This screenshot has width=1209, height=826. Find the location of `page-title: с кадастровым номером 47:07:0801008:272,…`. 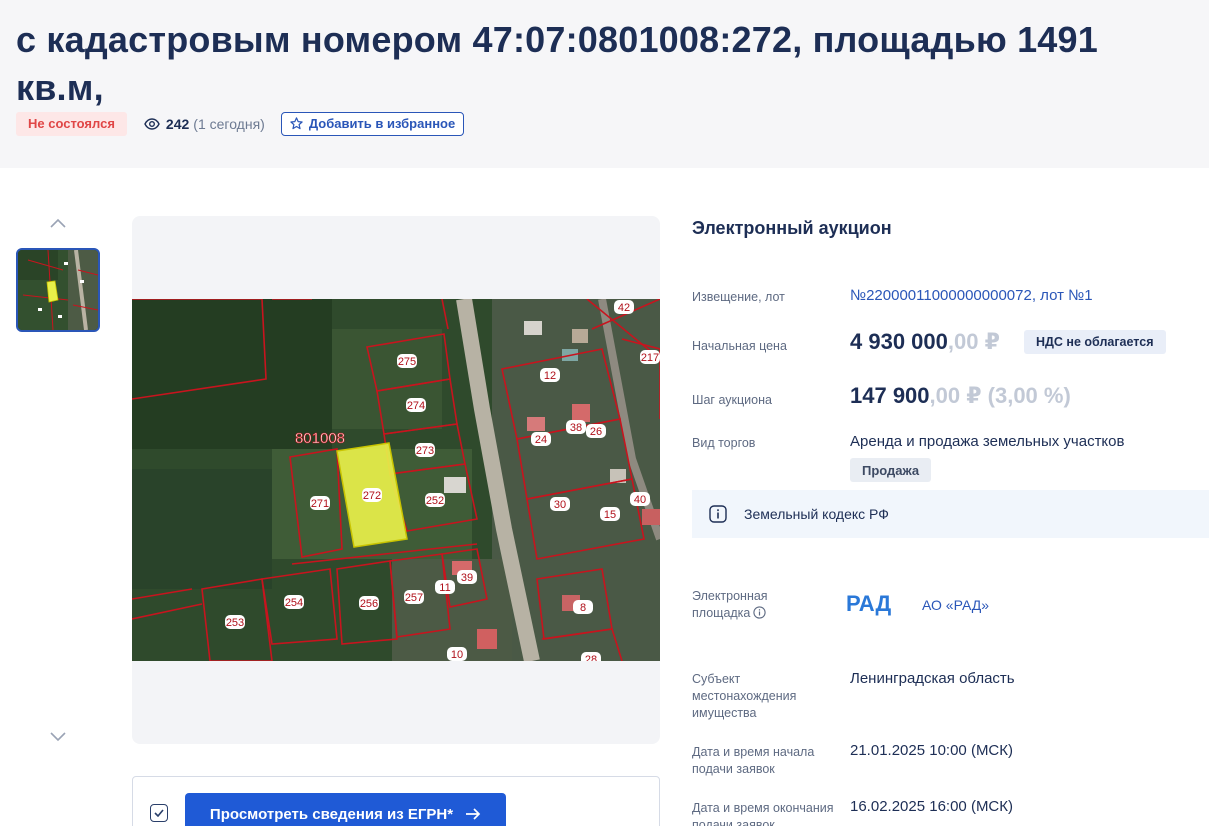

page-title: с кадастровым номером 47:07:0801008:272,… is located at coordinates (557, 63).